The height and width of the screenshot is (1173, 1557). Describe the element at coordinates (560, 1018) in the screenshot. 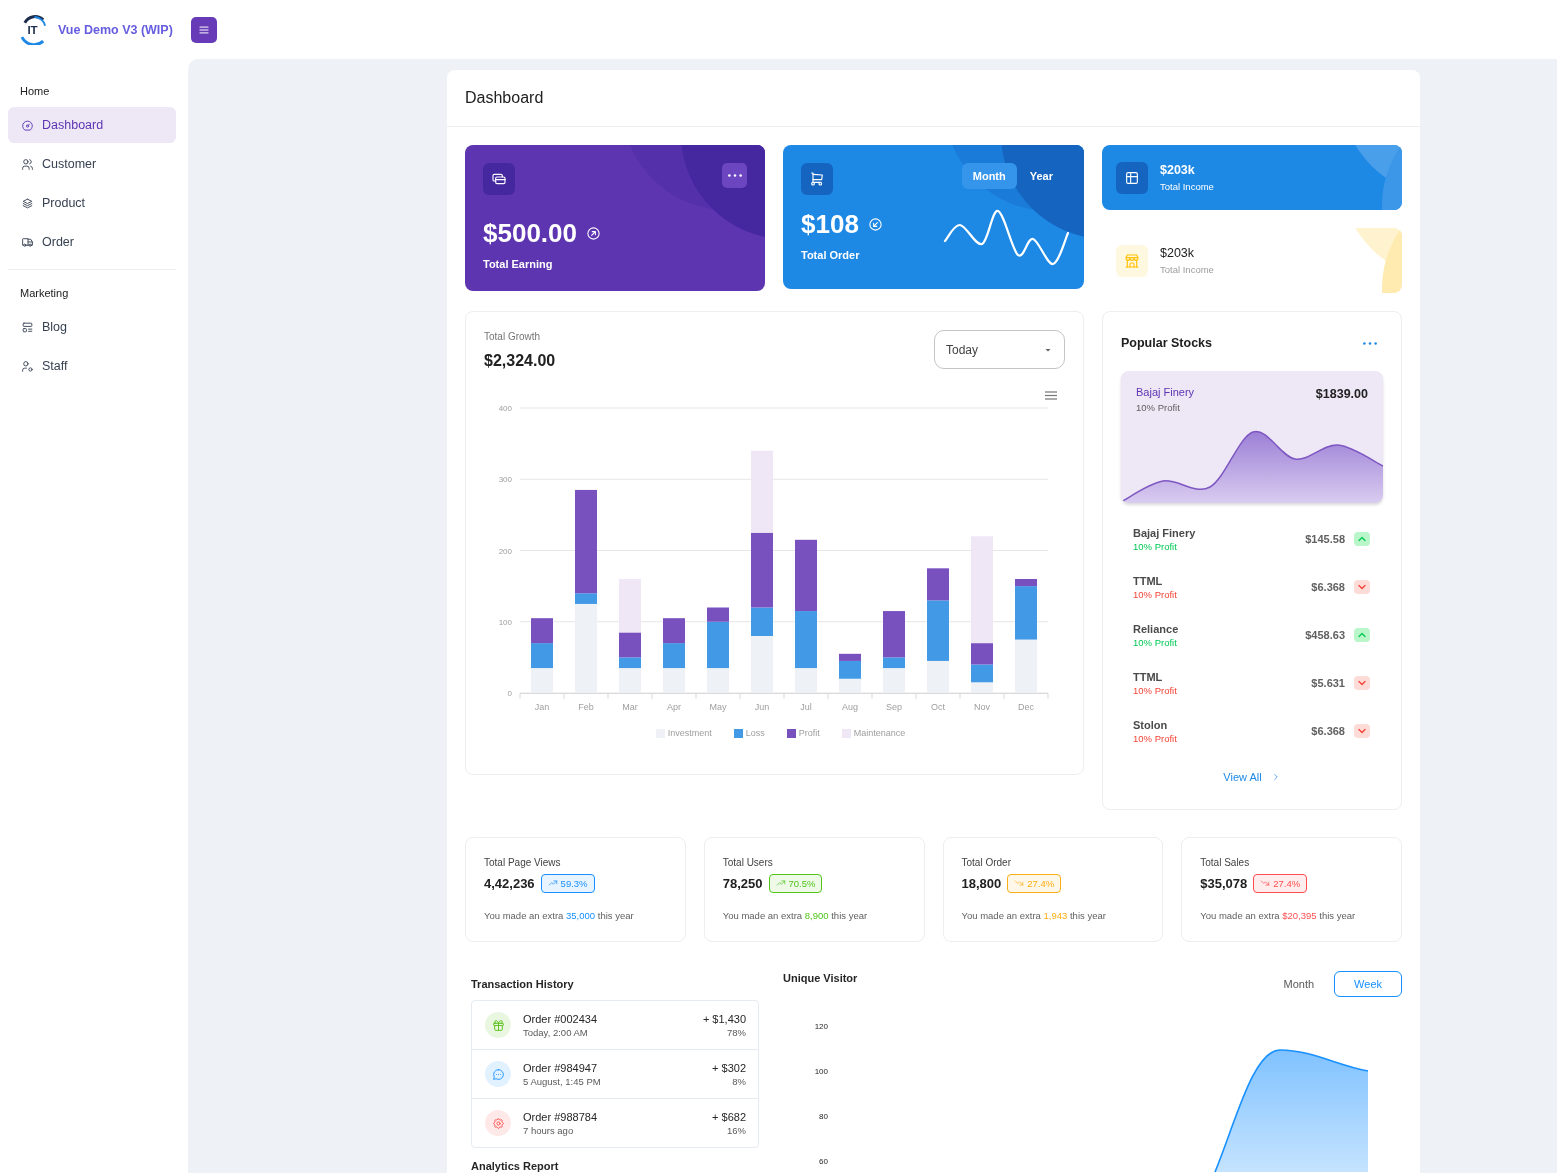

I see `order-title: Order #002434` at that location.